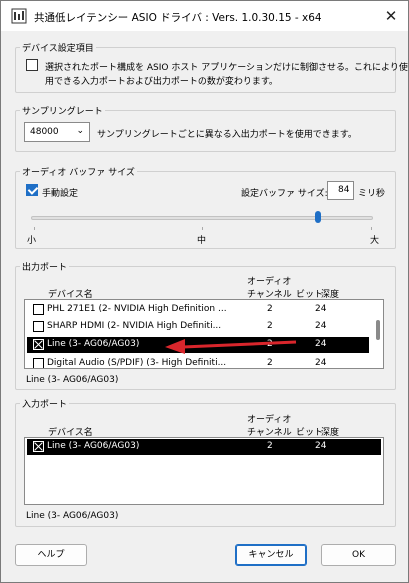 This screenshot has height=583, width=409. I want to click on ok-button: OK, so click(358, 555).